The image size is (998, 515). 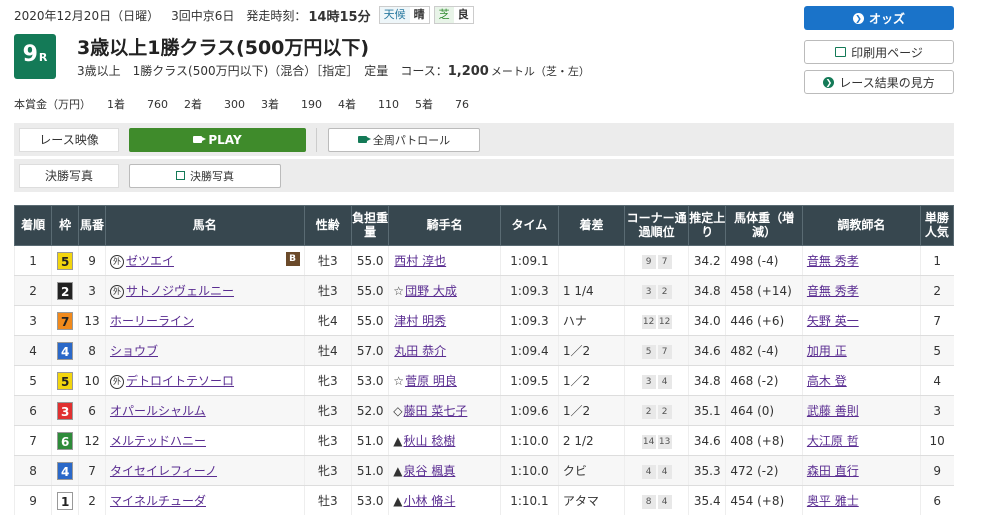 What do you see at coordinates (404, 139) in the screenshot?
I see `patrol-video-button: 全周パトロール` at bounding box center [404, 139].